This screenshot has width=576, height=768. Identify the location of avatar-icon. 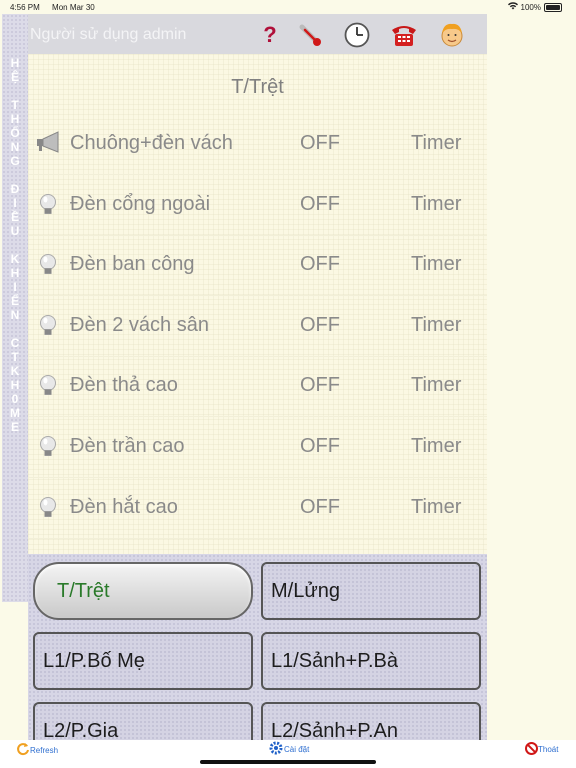
(452, 35).